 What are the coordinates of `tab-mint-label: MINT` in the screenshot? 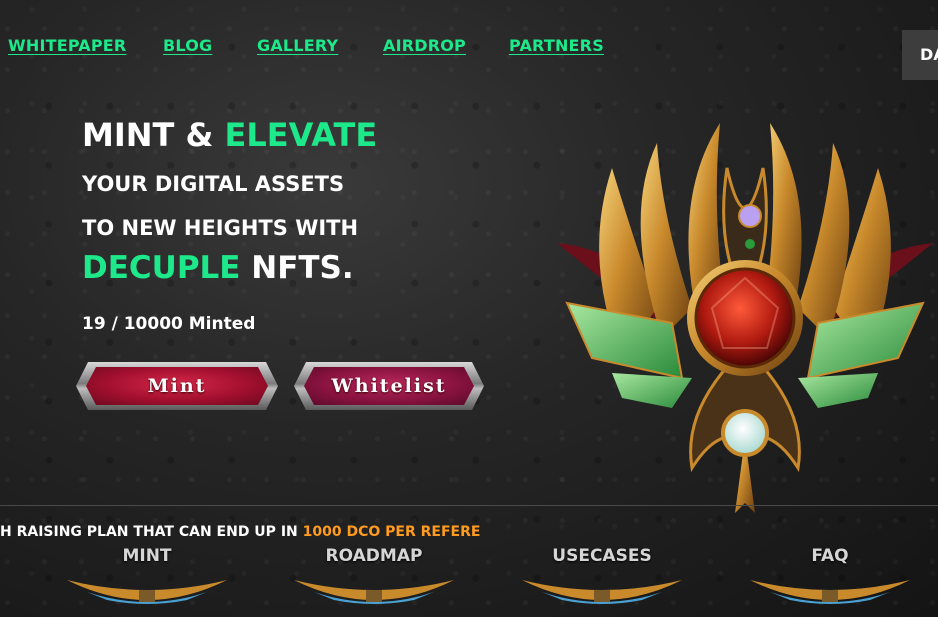 It's located at (147, 556).